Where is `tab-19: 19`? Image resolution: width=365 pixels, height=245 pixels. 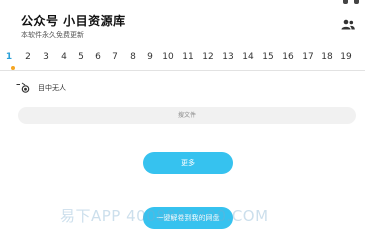 tab-19: 19 is located at coordinates (346, 57).